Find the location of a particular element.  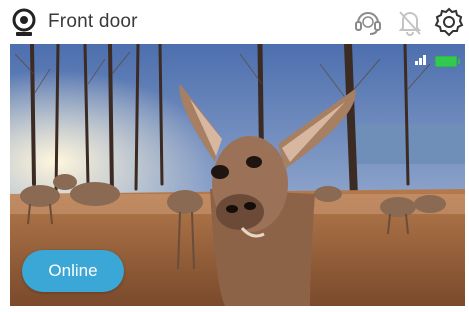

bell-off-icon is located at coordinates (410, 22).